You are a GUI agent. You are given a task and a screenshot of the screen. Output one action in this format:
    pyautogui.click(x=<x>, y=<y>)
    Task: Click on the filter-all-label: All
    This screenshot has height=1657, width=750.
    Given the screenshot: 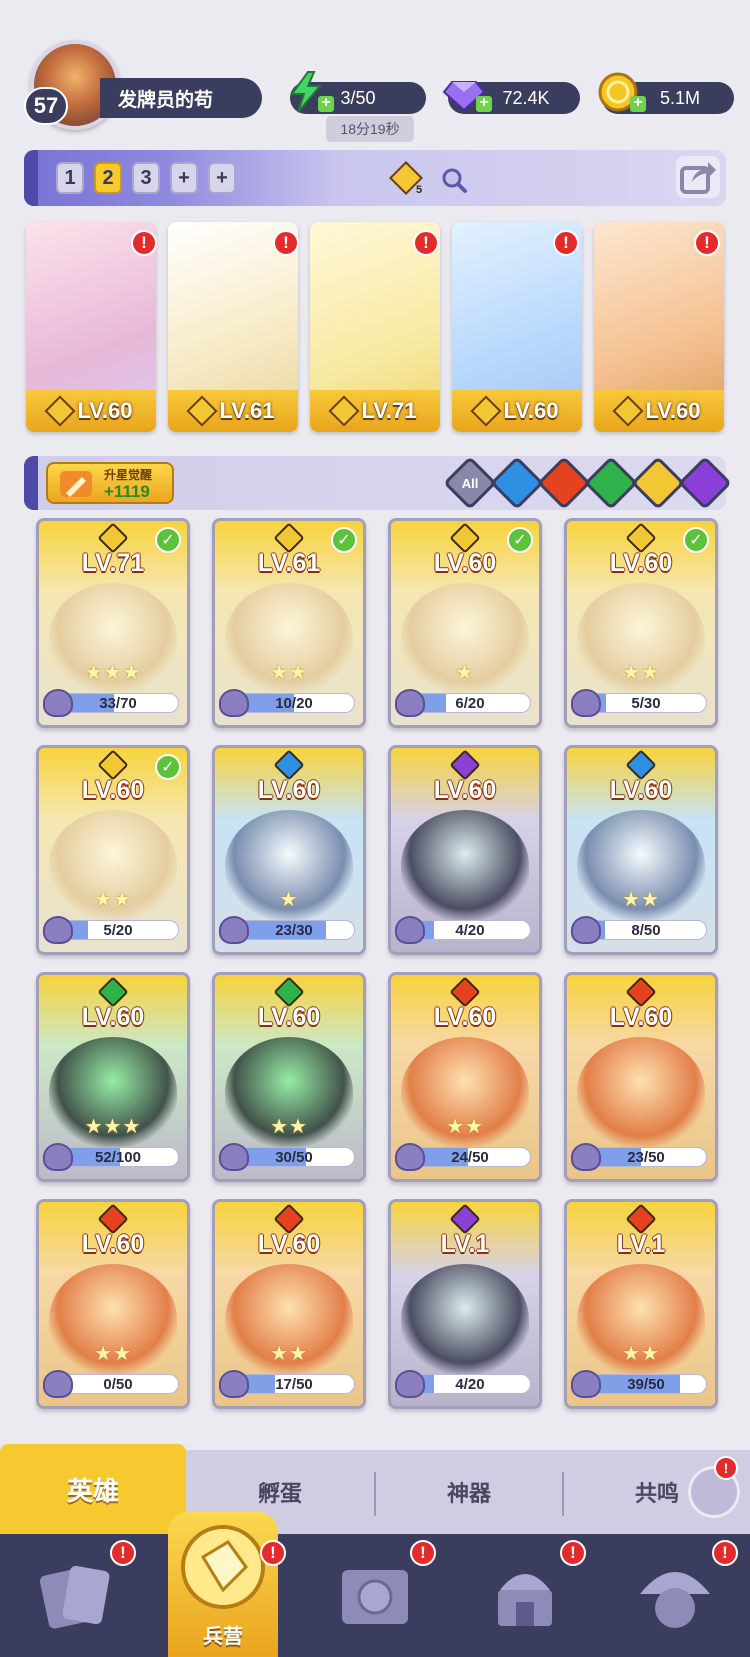 What is the action you would take?
    pyautogui.click(x=470, y=483)
    